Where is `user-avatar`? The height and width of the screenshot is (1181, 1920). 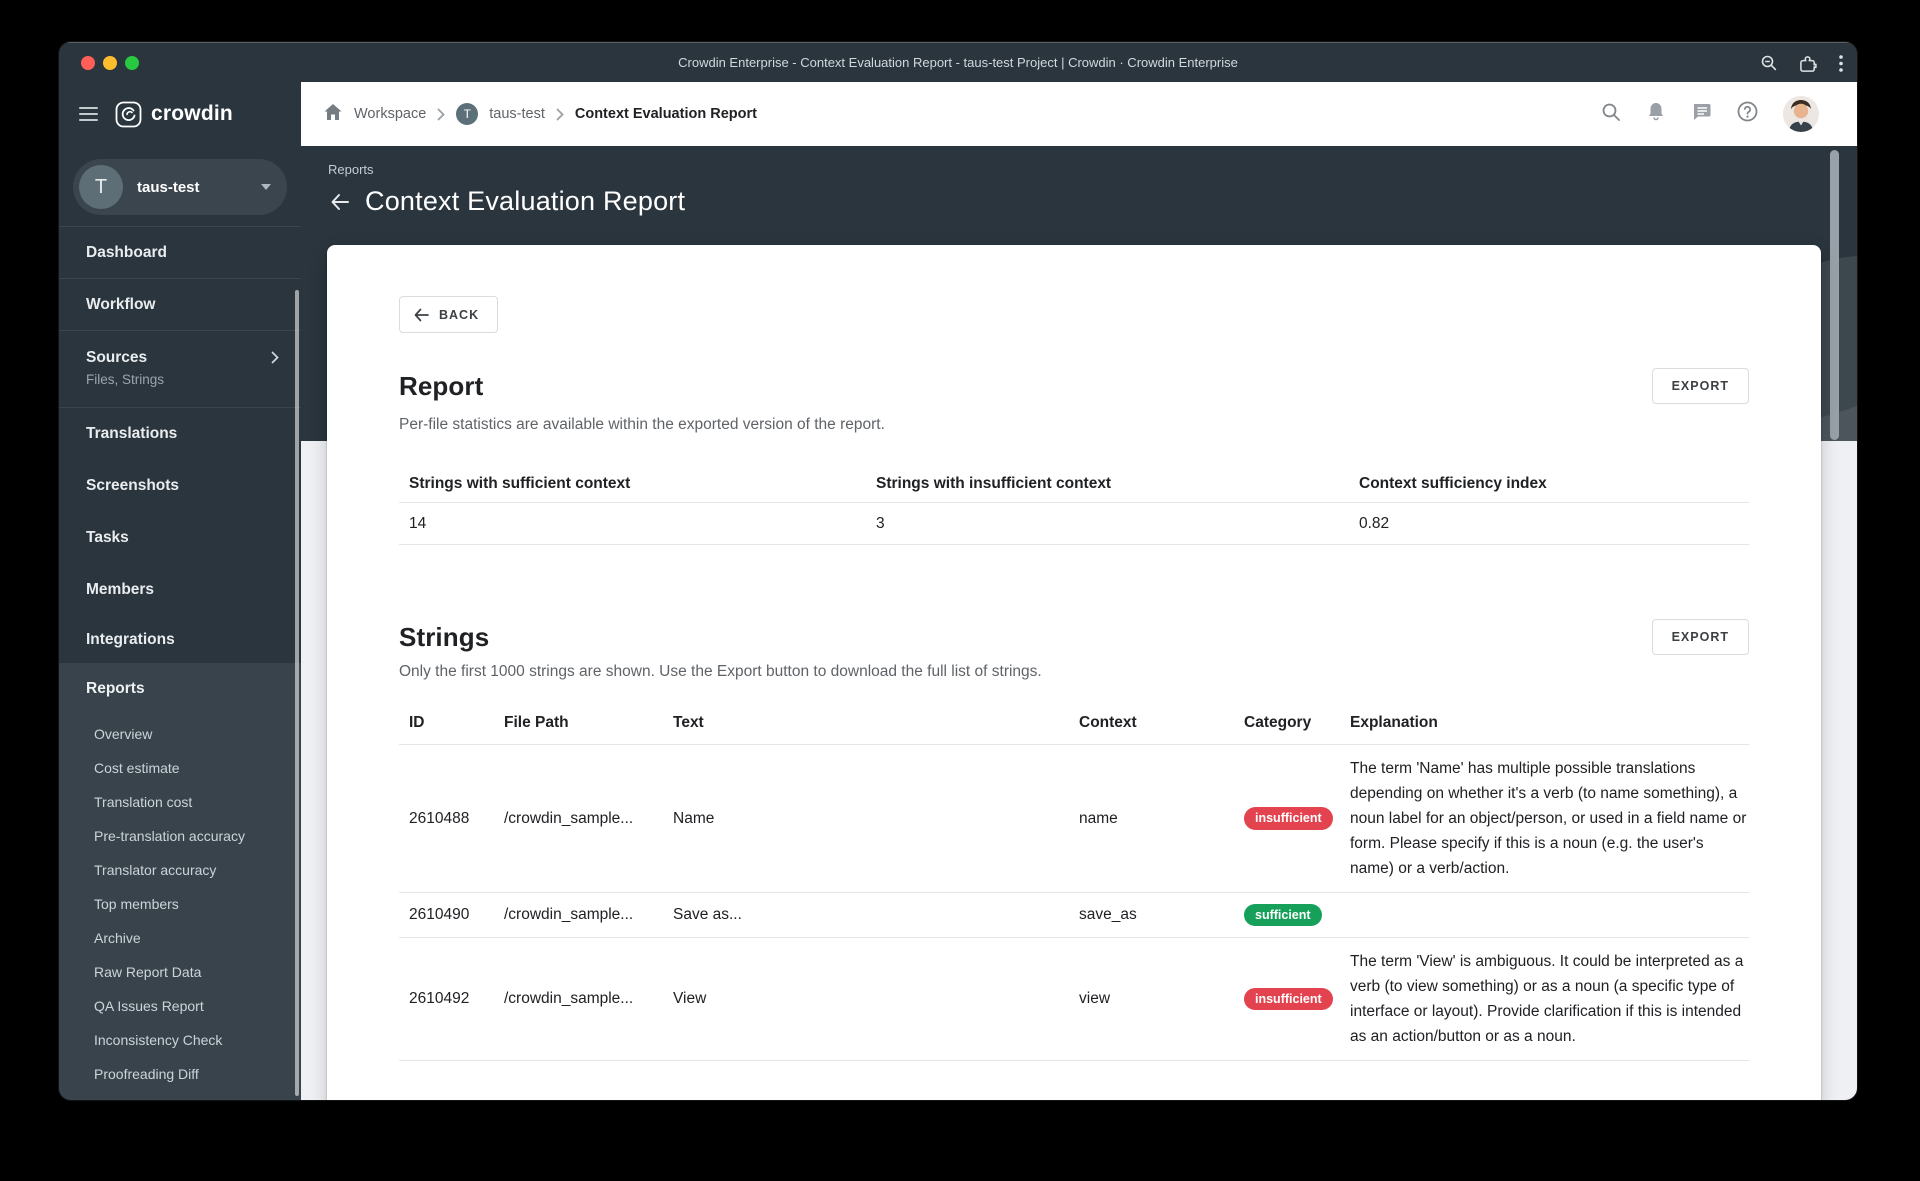
user-avatar is located at coordinates (1801, 114).